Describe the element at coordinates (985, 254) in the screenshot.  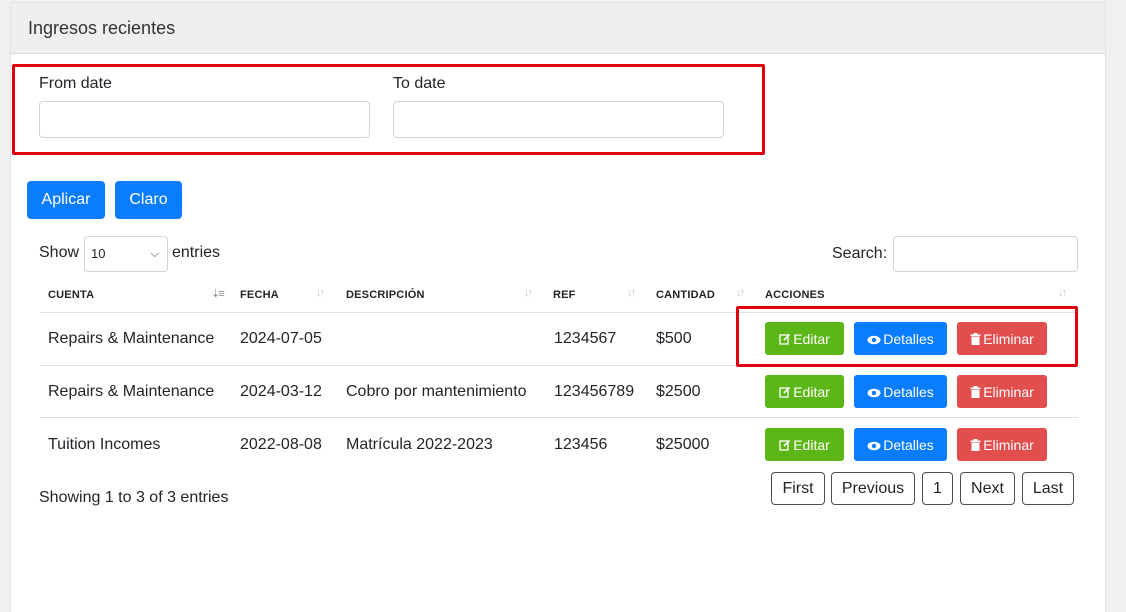
I see `search-input` at that location.